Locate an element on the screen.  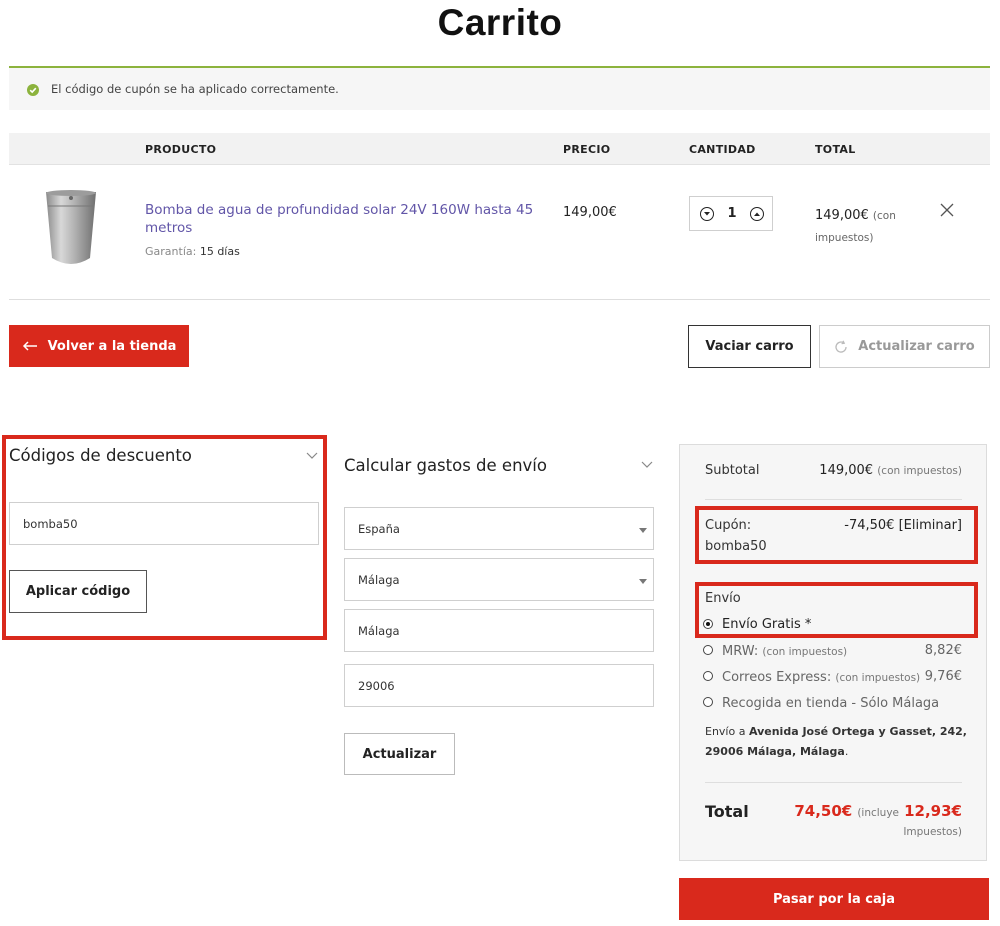
country-select-value: España is located at coordinates (379, 528).